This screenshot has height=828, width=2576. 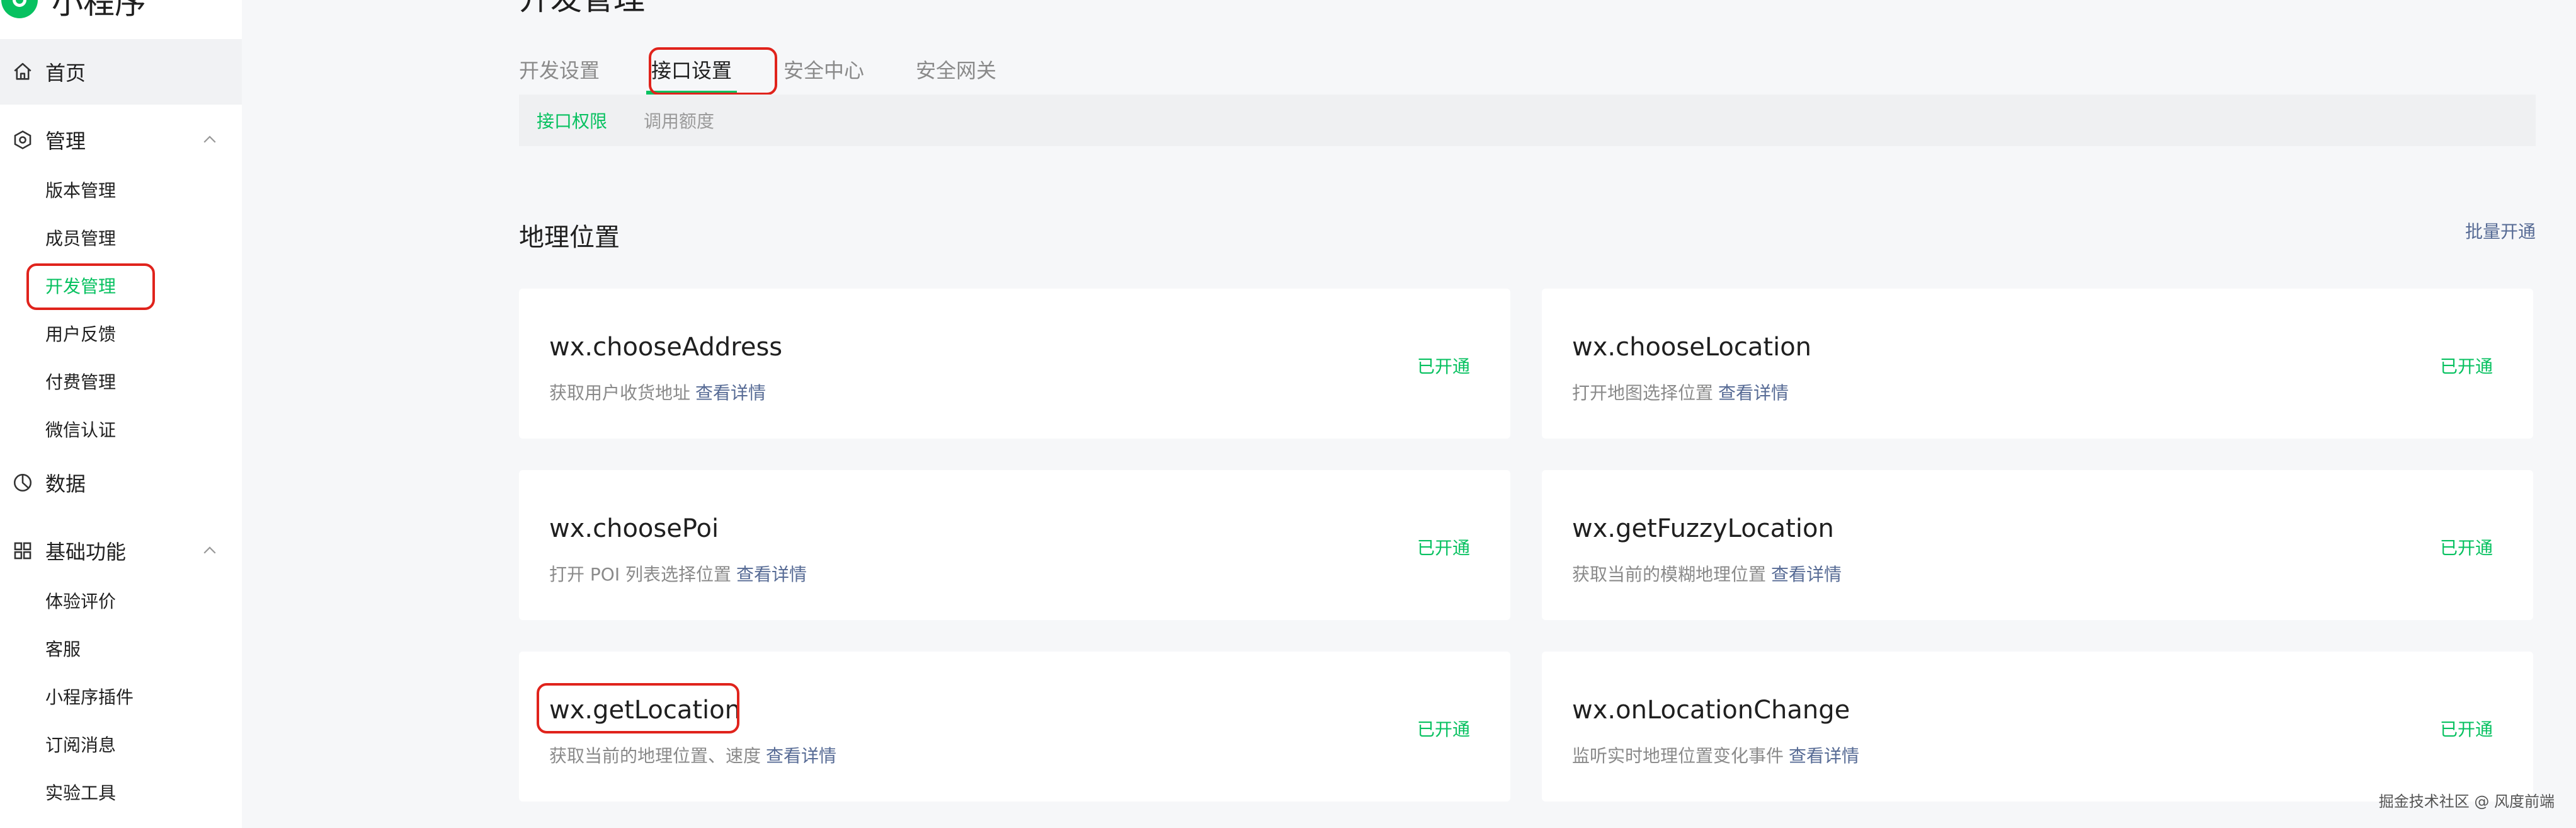 What do you see at coordinates (80, 239) in the screenshot?
I see `sidebar-item-members: 成员管理` at bounding box center [80, 239].